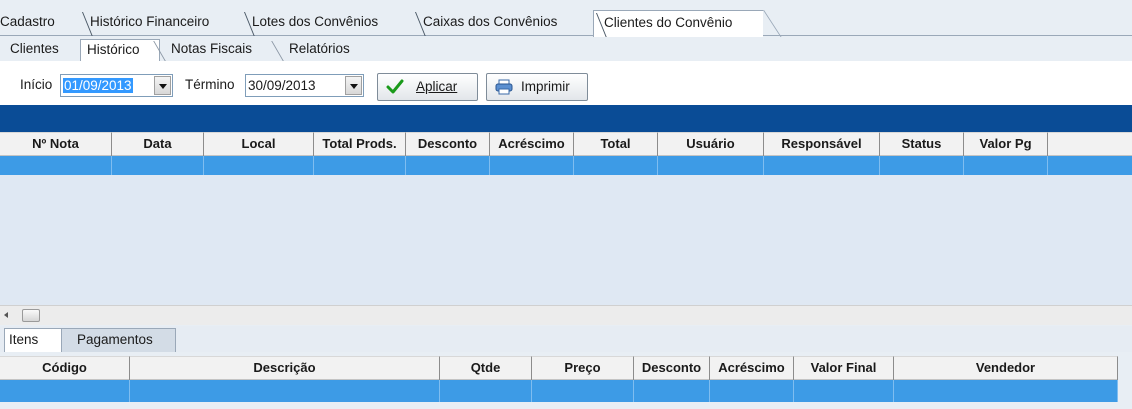 The height and width of the screenshot is (409, 1132). I want to click on tab-label: Cadastro, so click(27, 21).